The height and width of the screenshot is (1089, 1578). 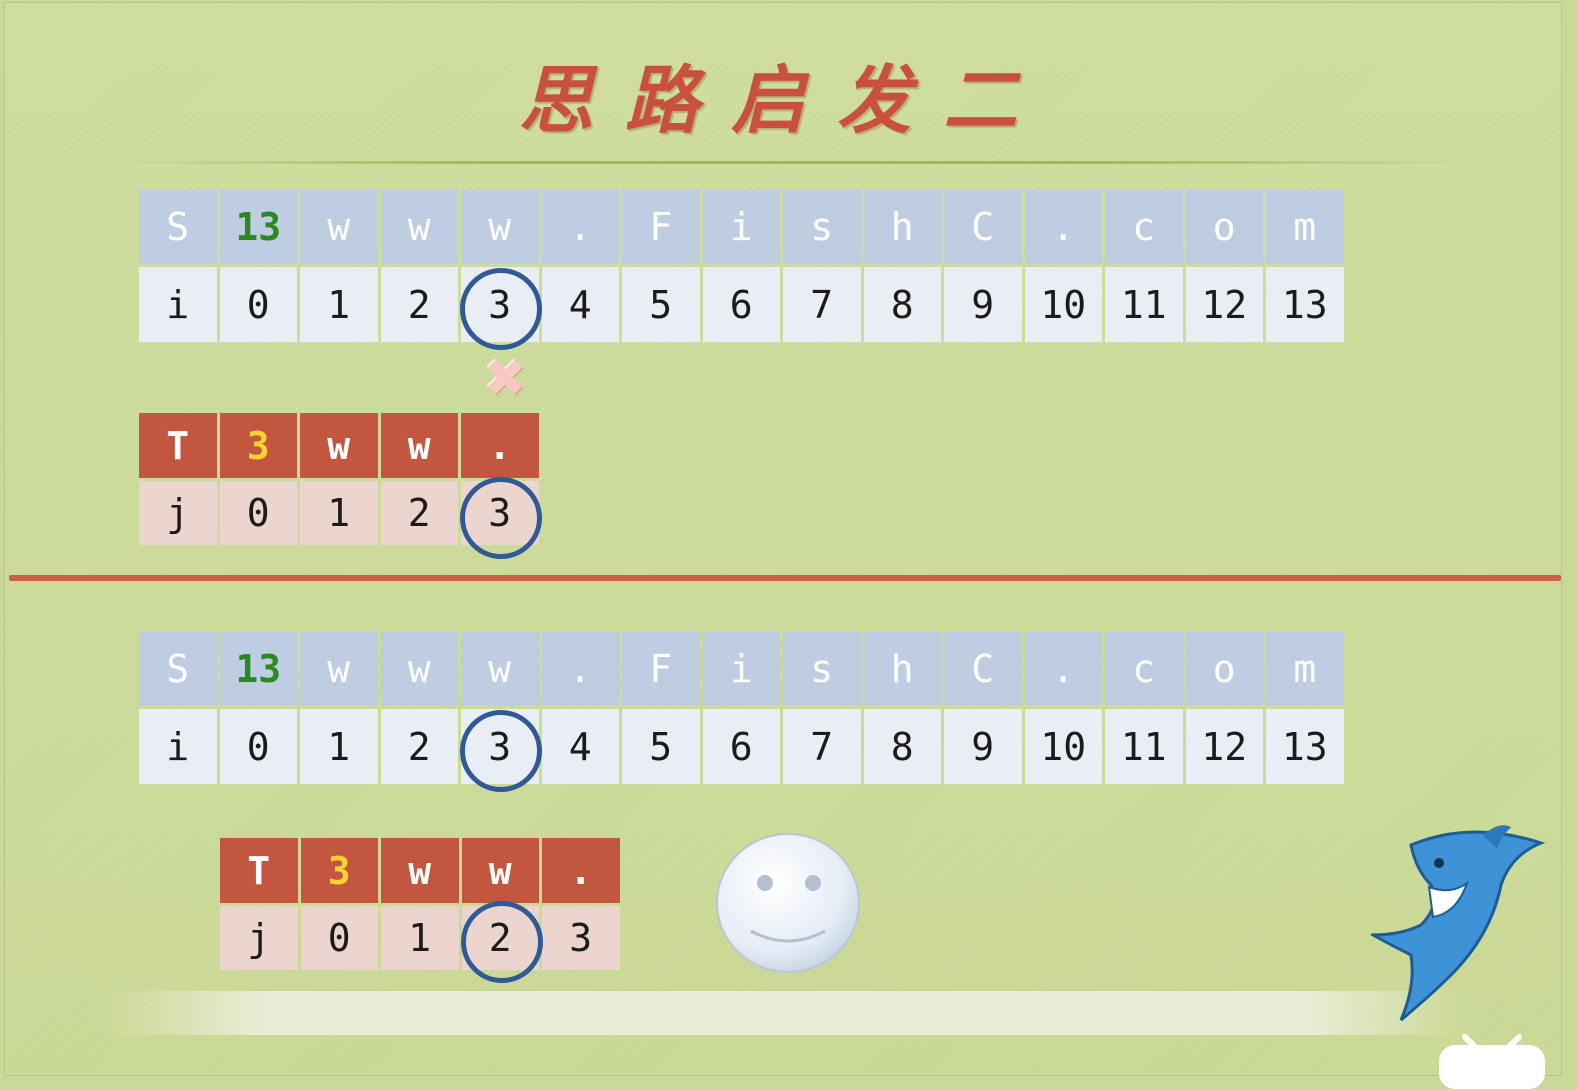 What do you see at coordinates (258, 668) in the screenshot?
I see `bottom-s-length-cell: 13` at bounding box center [258, 668].